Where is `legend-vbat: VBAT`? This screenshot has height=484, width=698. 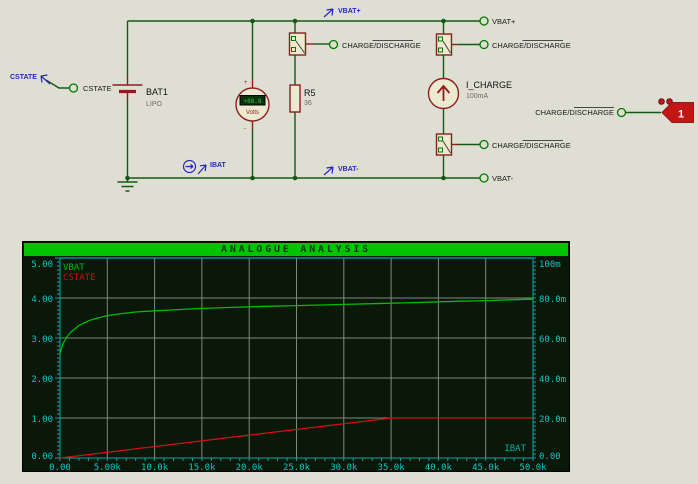 legend-vbat: VBAT is located at coordinates (74, 268).